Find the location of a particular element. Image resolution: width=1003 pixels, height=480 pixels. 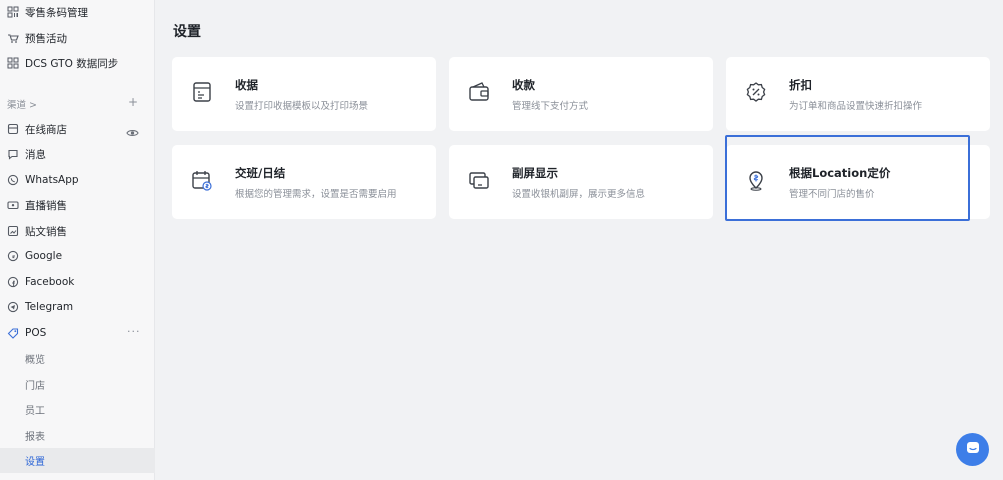

card-title: 收据 is located at coordinates (246, 85).